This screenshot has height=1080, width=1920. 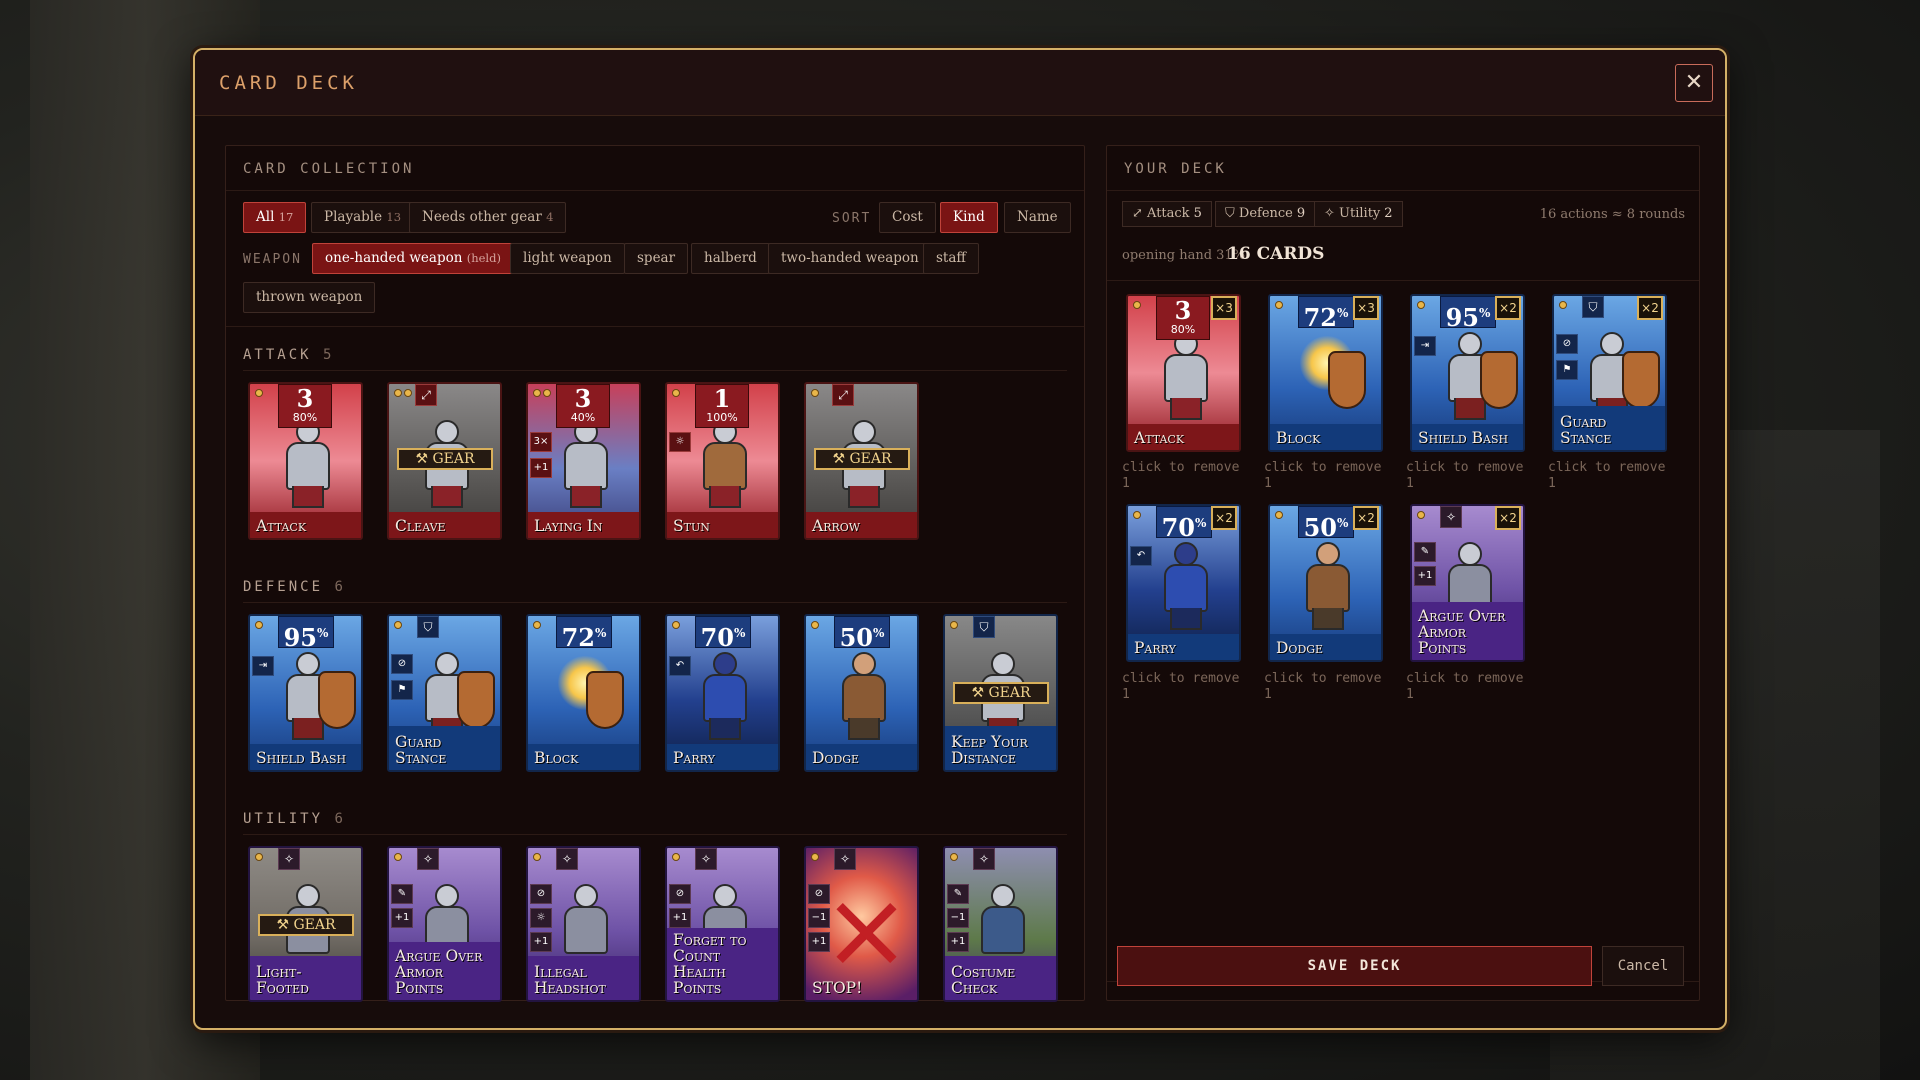 I want to click on filter-needs-other-gear: Needs other gear 4, so click(x=488, y=217).